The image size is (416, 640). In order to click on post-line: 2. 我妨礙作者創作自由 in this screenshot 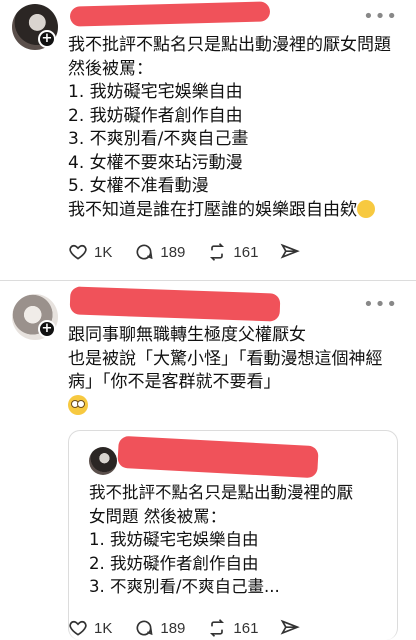, I will do `click(155, 115)`.